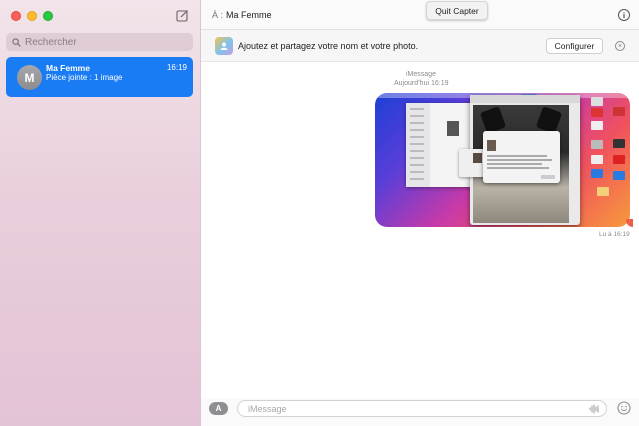  What do you see at coordinates (624, 408) in the screenshot?
I see `emoji-icon` at bounding box center [624, 408].